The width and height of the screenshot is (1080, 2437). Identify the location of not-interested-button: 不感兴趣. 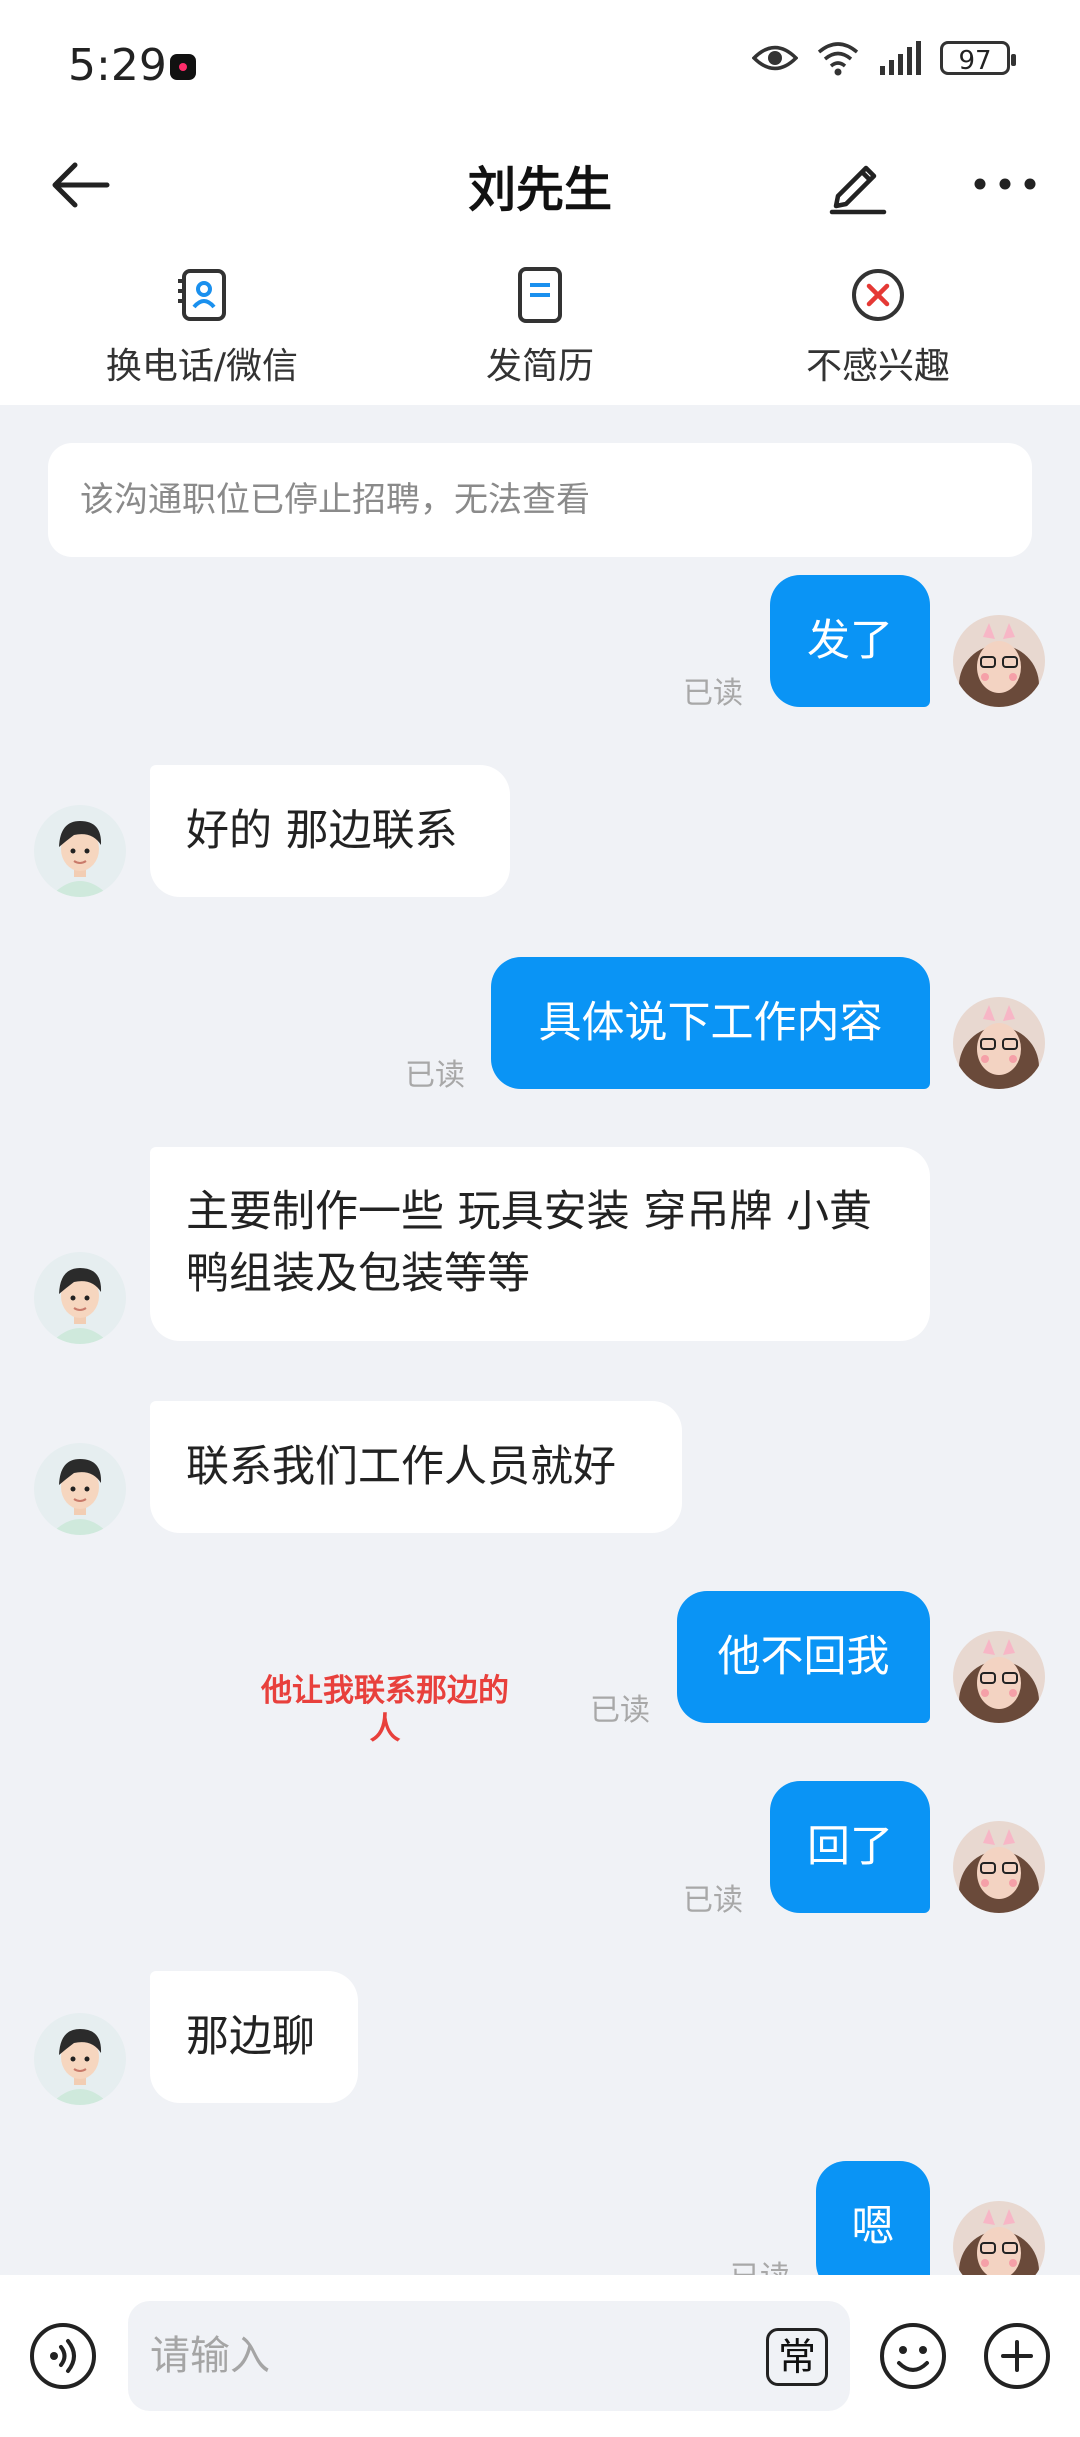
(878, 327).